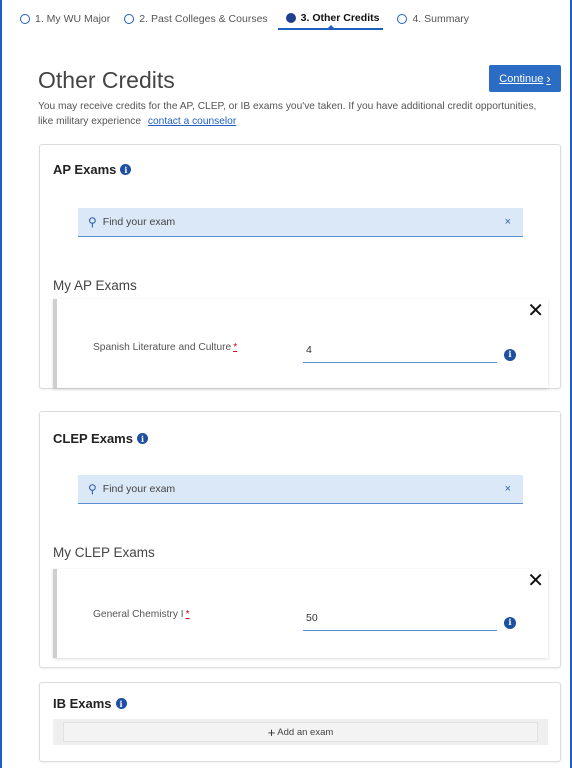 This screenshot has width=572, height=768. What do you see at coordinates (203, 19) in the screenshot?
I see `step-label: 2. Past Colleges & Courses` at bounding box center [203, 19].